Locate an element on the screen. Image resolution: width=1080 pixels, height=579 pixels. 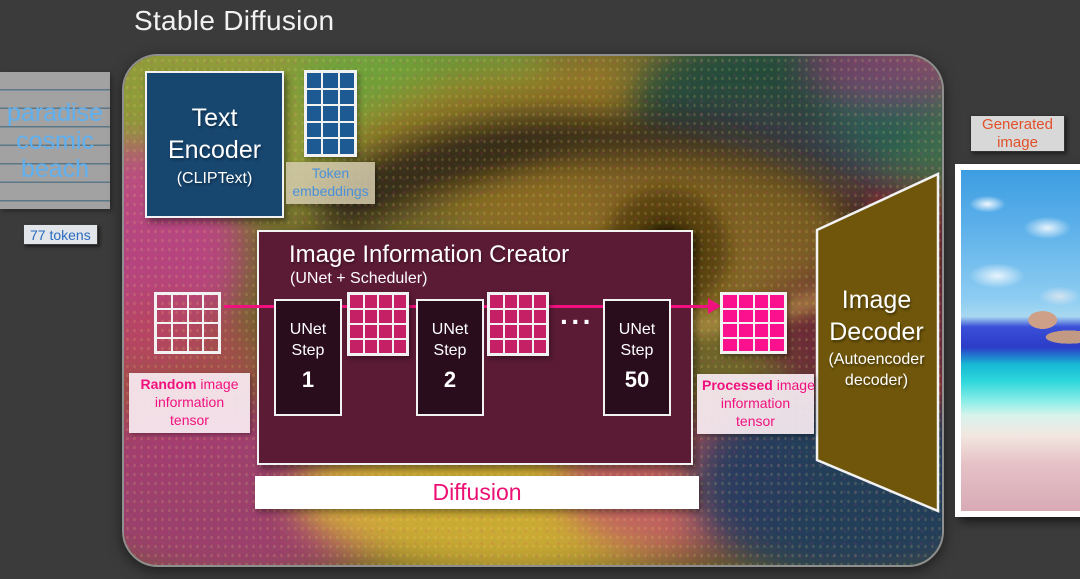
token-count-badge: 77 tokens is located at coordinates (60, 234).